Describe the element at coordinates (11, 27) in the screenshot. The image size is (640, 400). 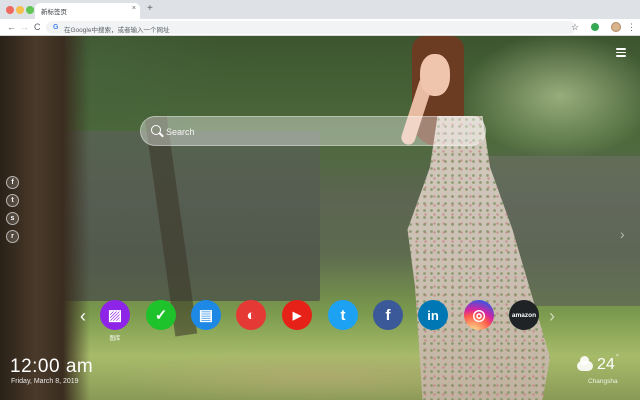
I see `back-button: ←` at that location.